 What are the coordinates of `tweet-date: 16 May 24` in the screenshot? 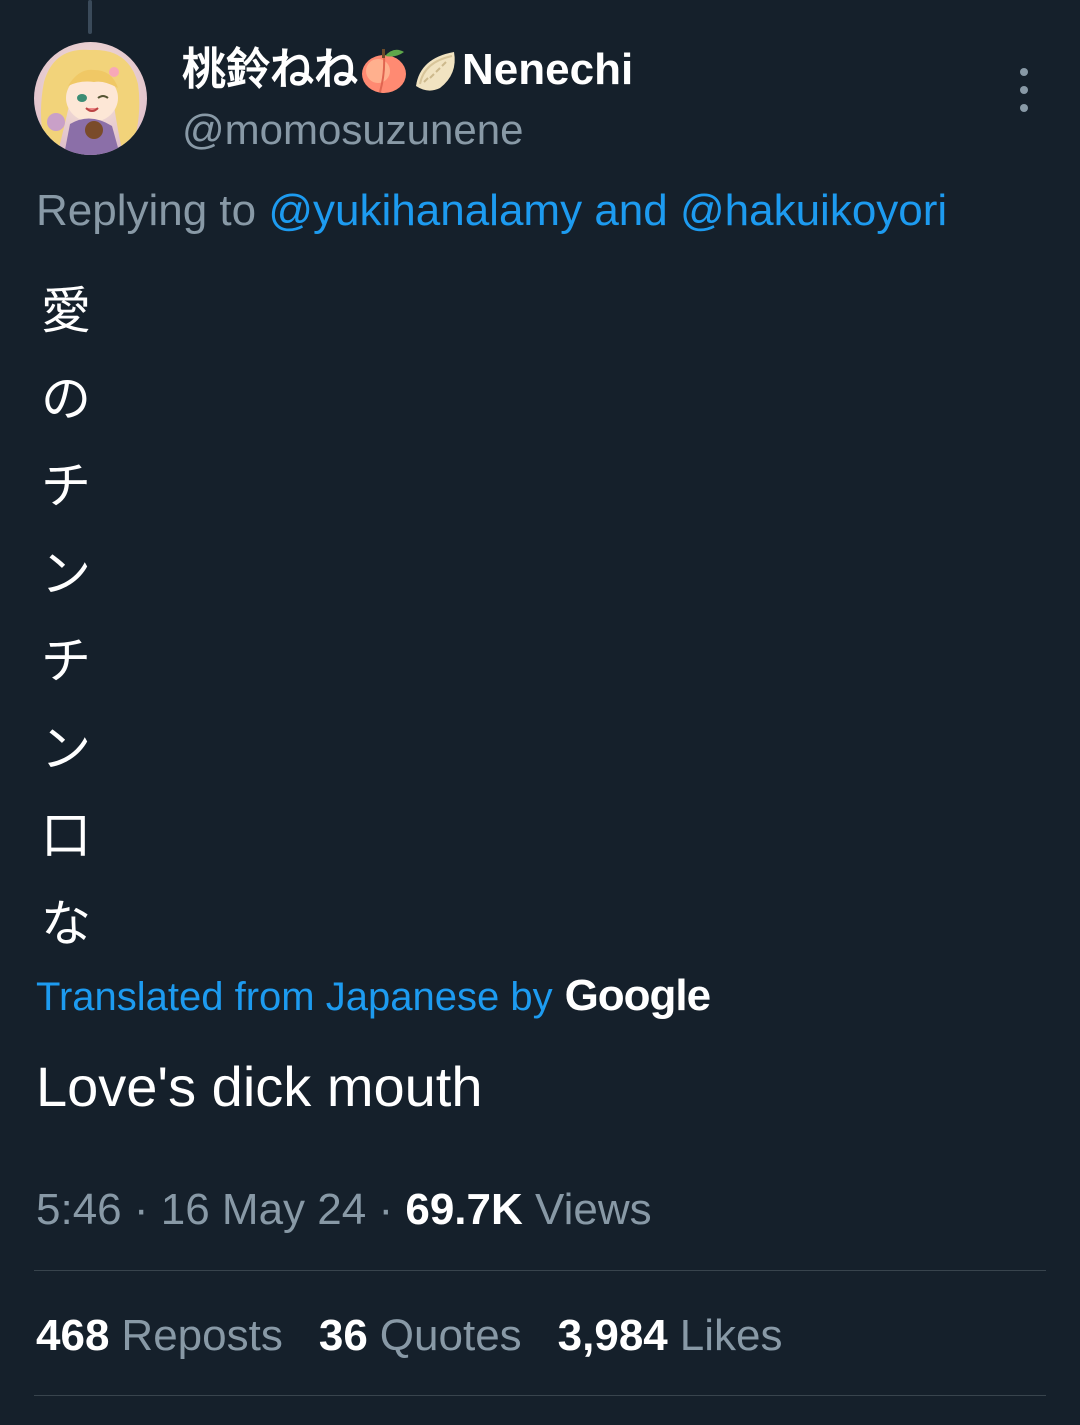 It's located at (263, 1209).